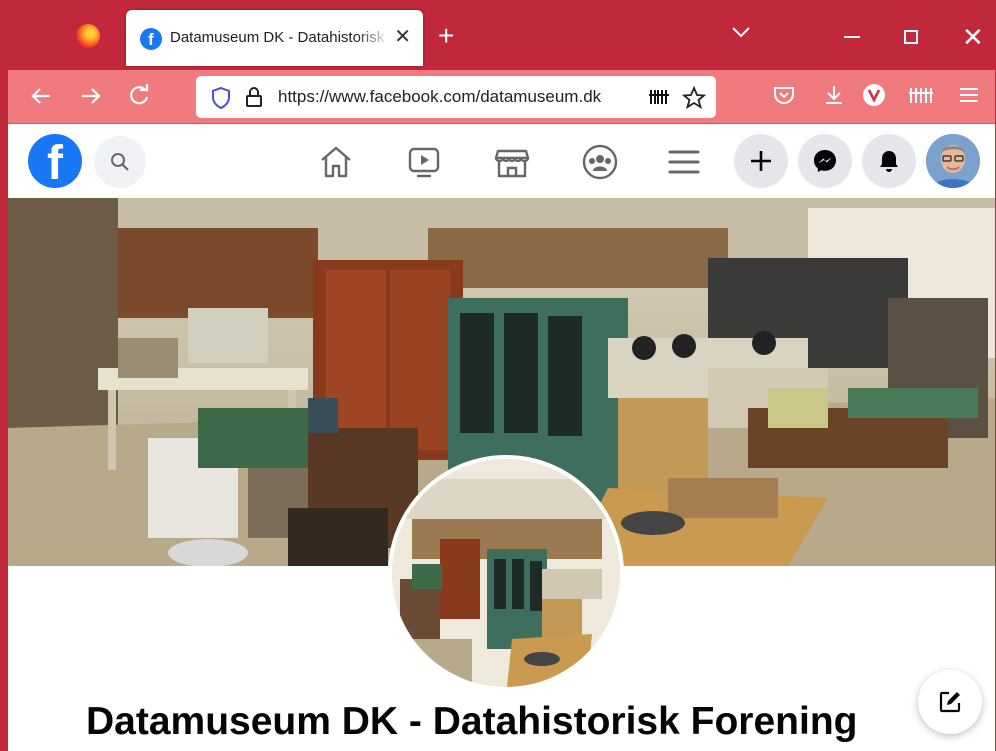  I want to click on marketplace-icon, so click(512, 162).